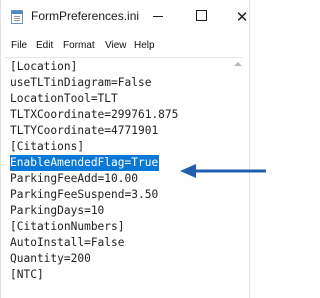  Describe the element at coordinates (81, 82) in the screenshot. I see `text-line: useTLTinDiagram=False` at that location.